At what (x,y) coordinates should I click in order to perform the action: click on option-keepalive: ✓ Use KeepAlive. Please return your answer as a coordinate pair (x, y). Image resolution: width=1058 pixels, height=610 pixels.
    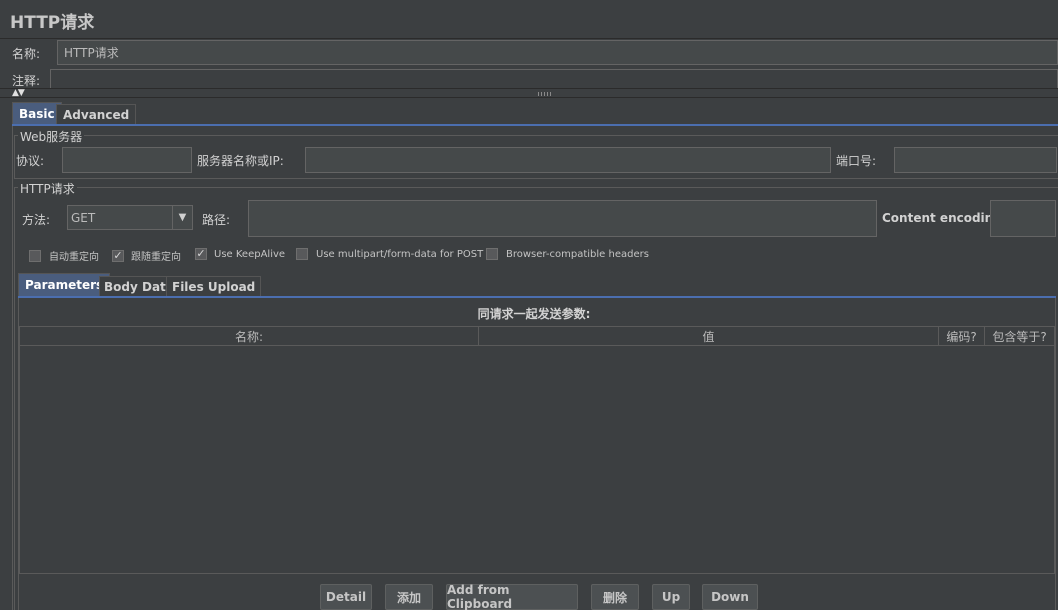
    Looking at the image, I should click on (240, 254).